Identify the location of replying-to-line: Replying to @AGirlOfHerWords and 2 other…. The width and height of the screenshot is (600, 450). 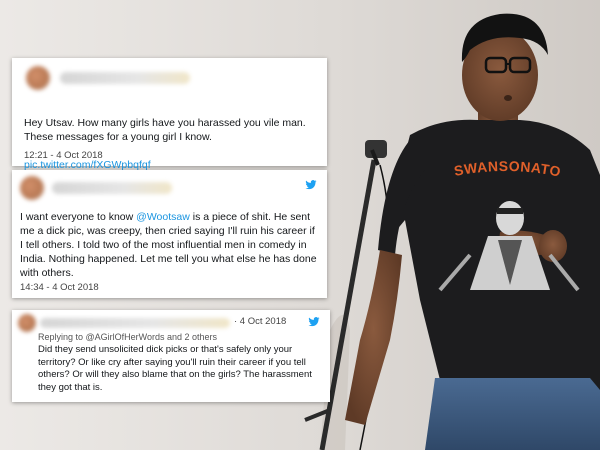
(128, 337).